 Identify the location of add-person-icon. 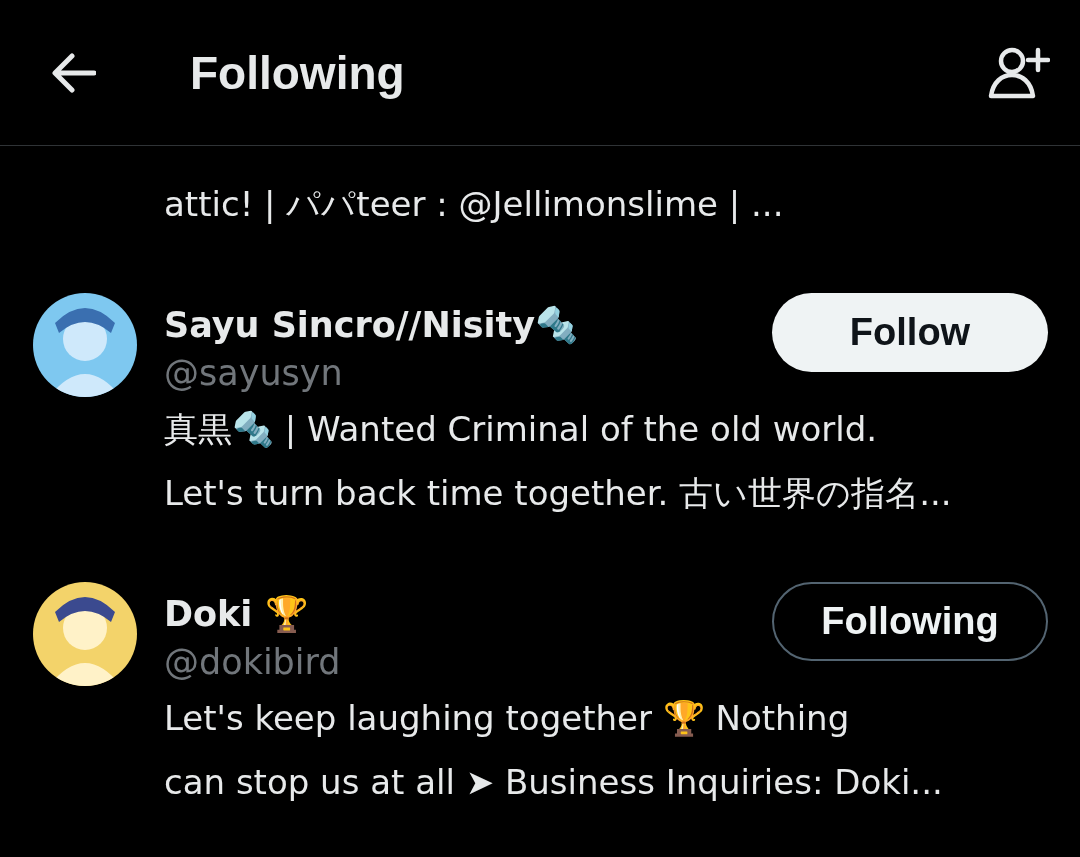
(1019, 72).